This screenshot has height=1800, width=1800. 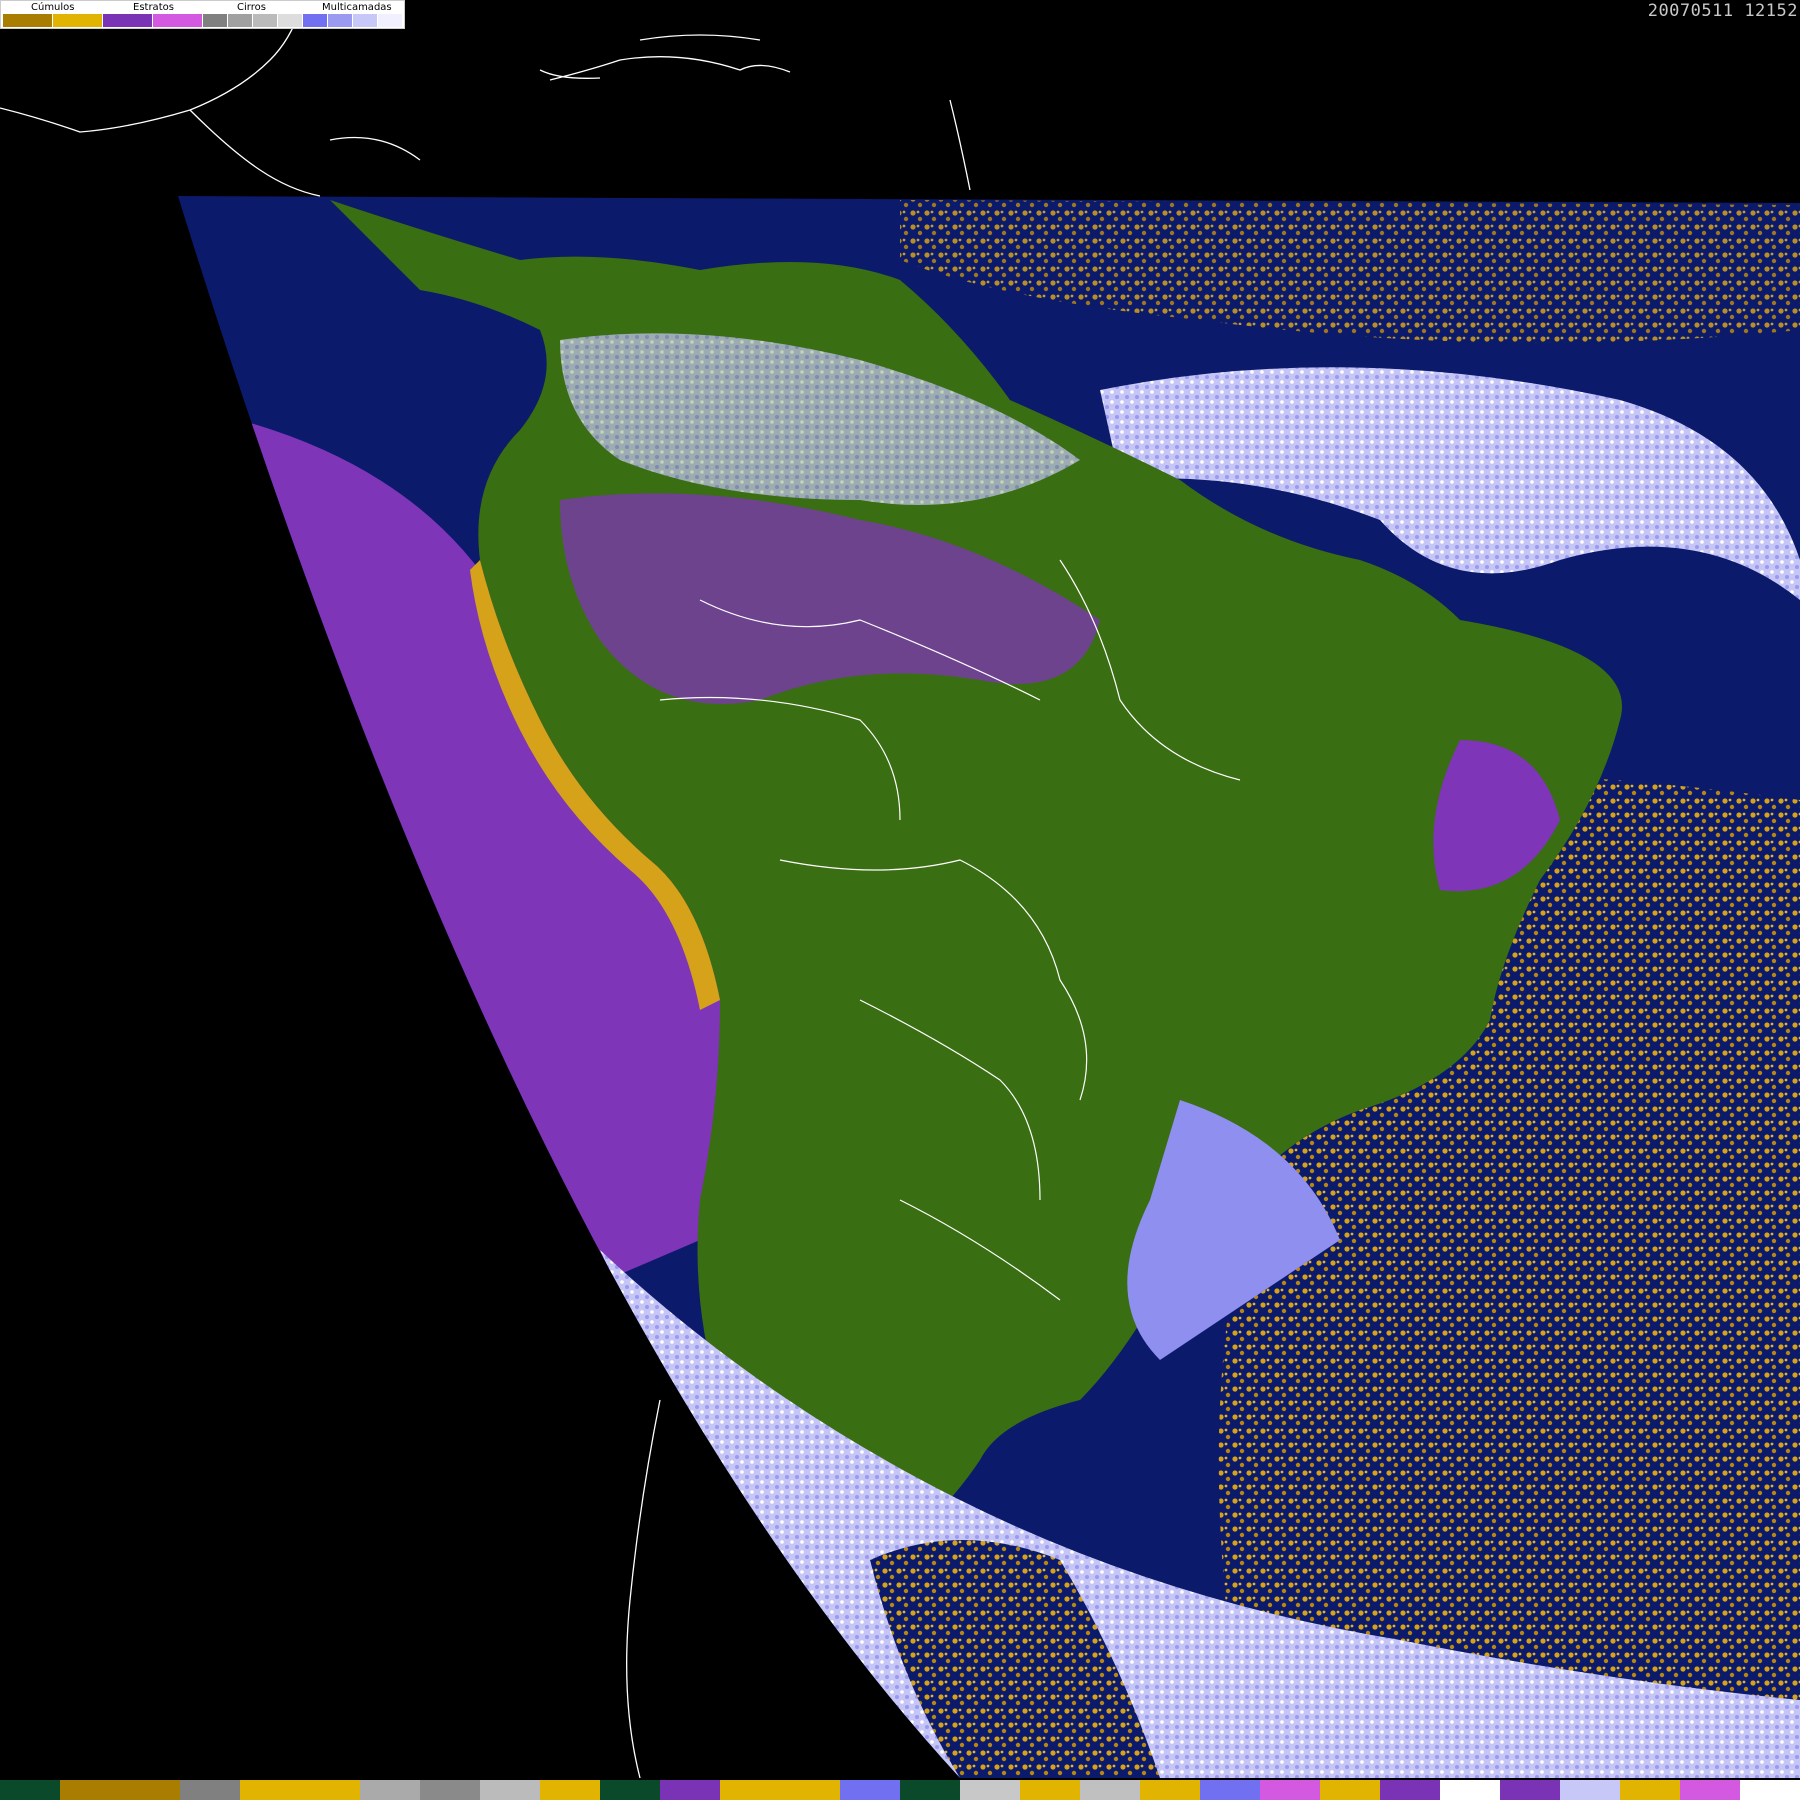 I want to click on legend-label-cumulus: Cúmulos, so click(x=53, y=7).